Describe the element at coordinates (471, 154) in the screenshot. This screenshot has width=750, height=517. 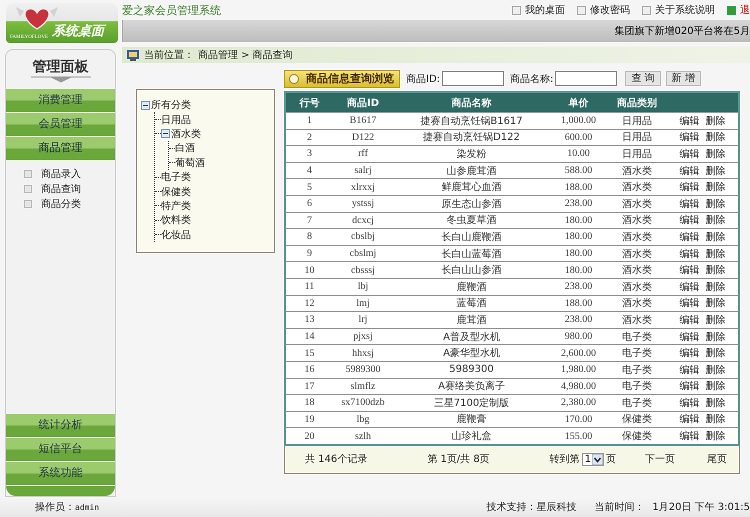
I see `table-cell: 染发粉` at that location.